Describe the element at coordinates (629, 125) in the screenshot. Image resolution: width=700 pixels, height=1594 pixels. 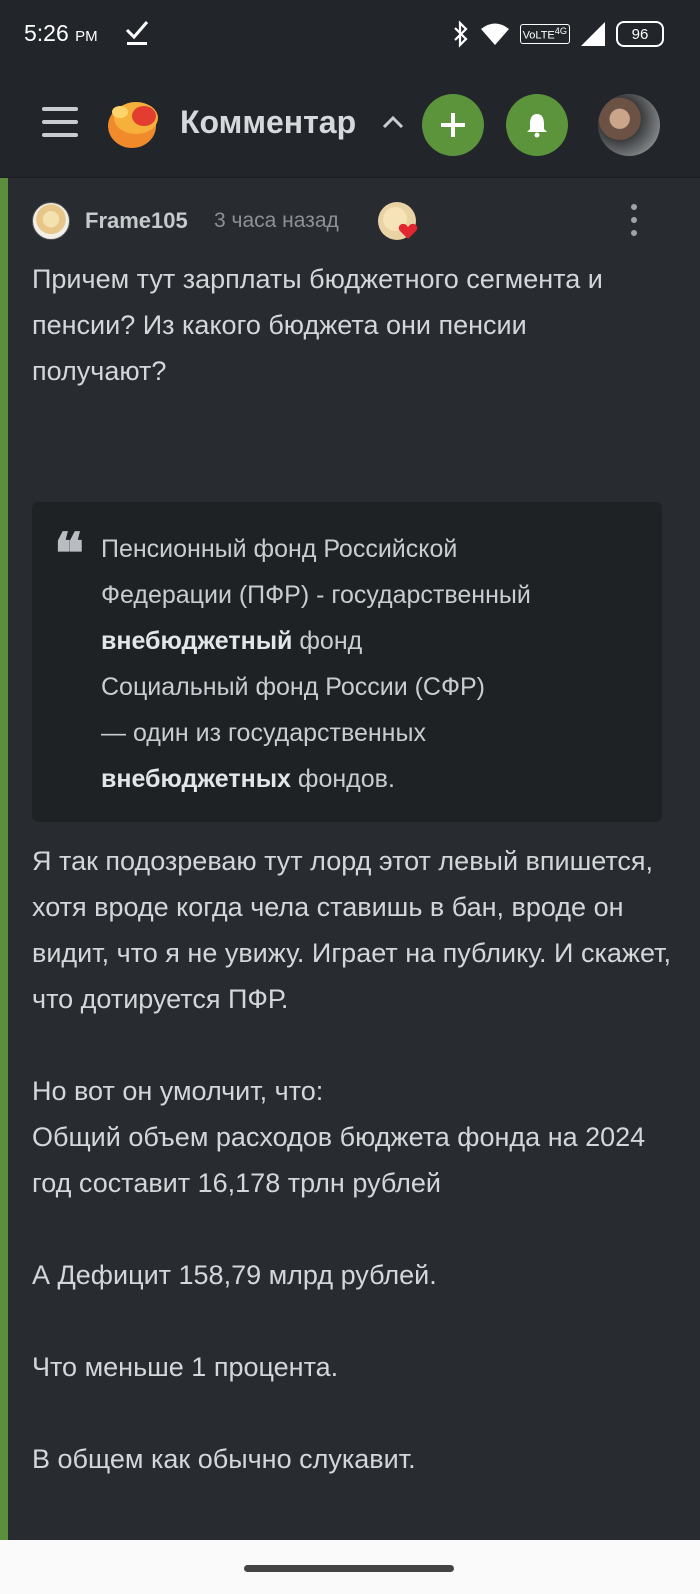
I see `user-avatar` at that location.